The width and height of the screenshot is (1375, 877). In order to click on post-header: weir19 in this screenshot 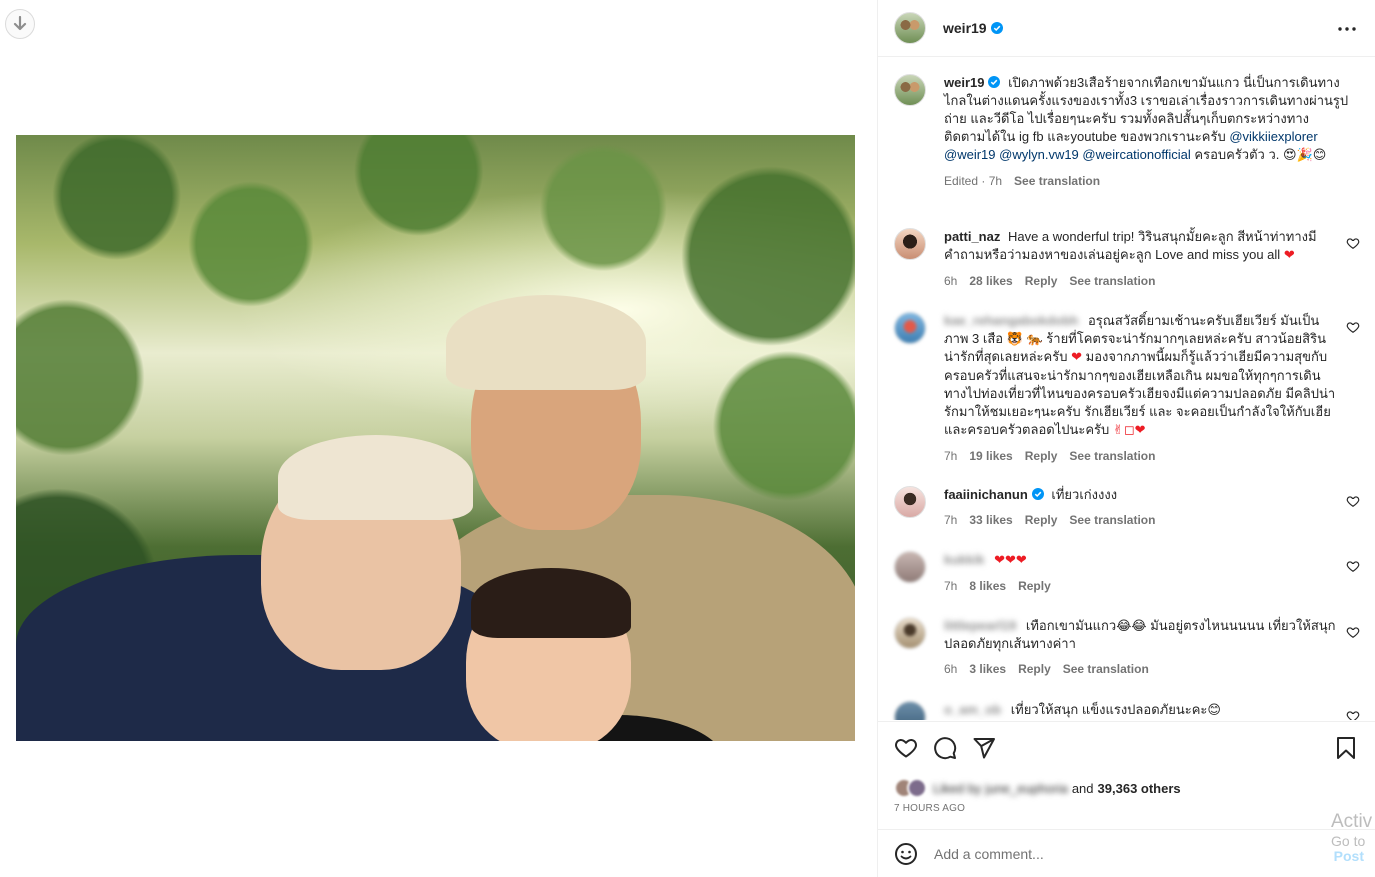, I will do `click(1126, 28)`.